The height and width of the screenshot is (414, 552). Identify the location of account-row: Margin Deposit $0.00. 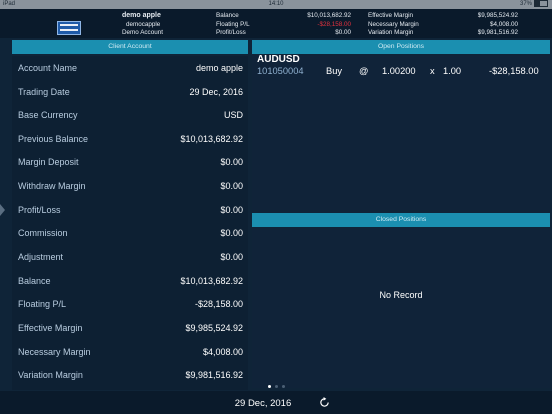
(130, 163).